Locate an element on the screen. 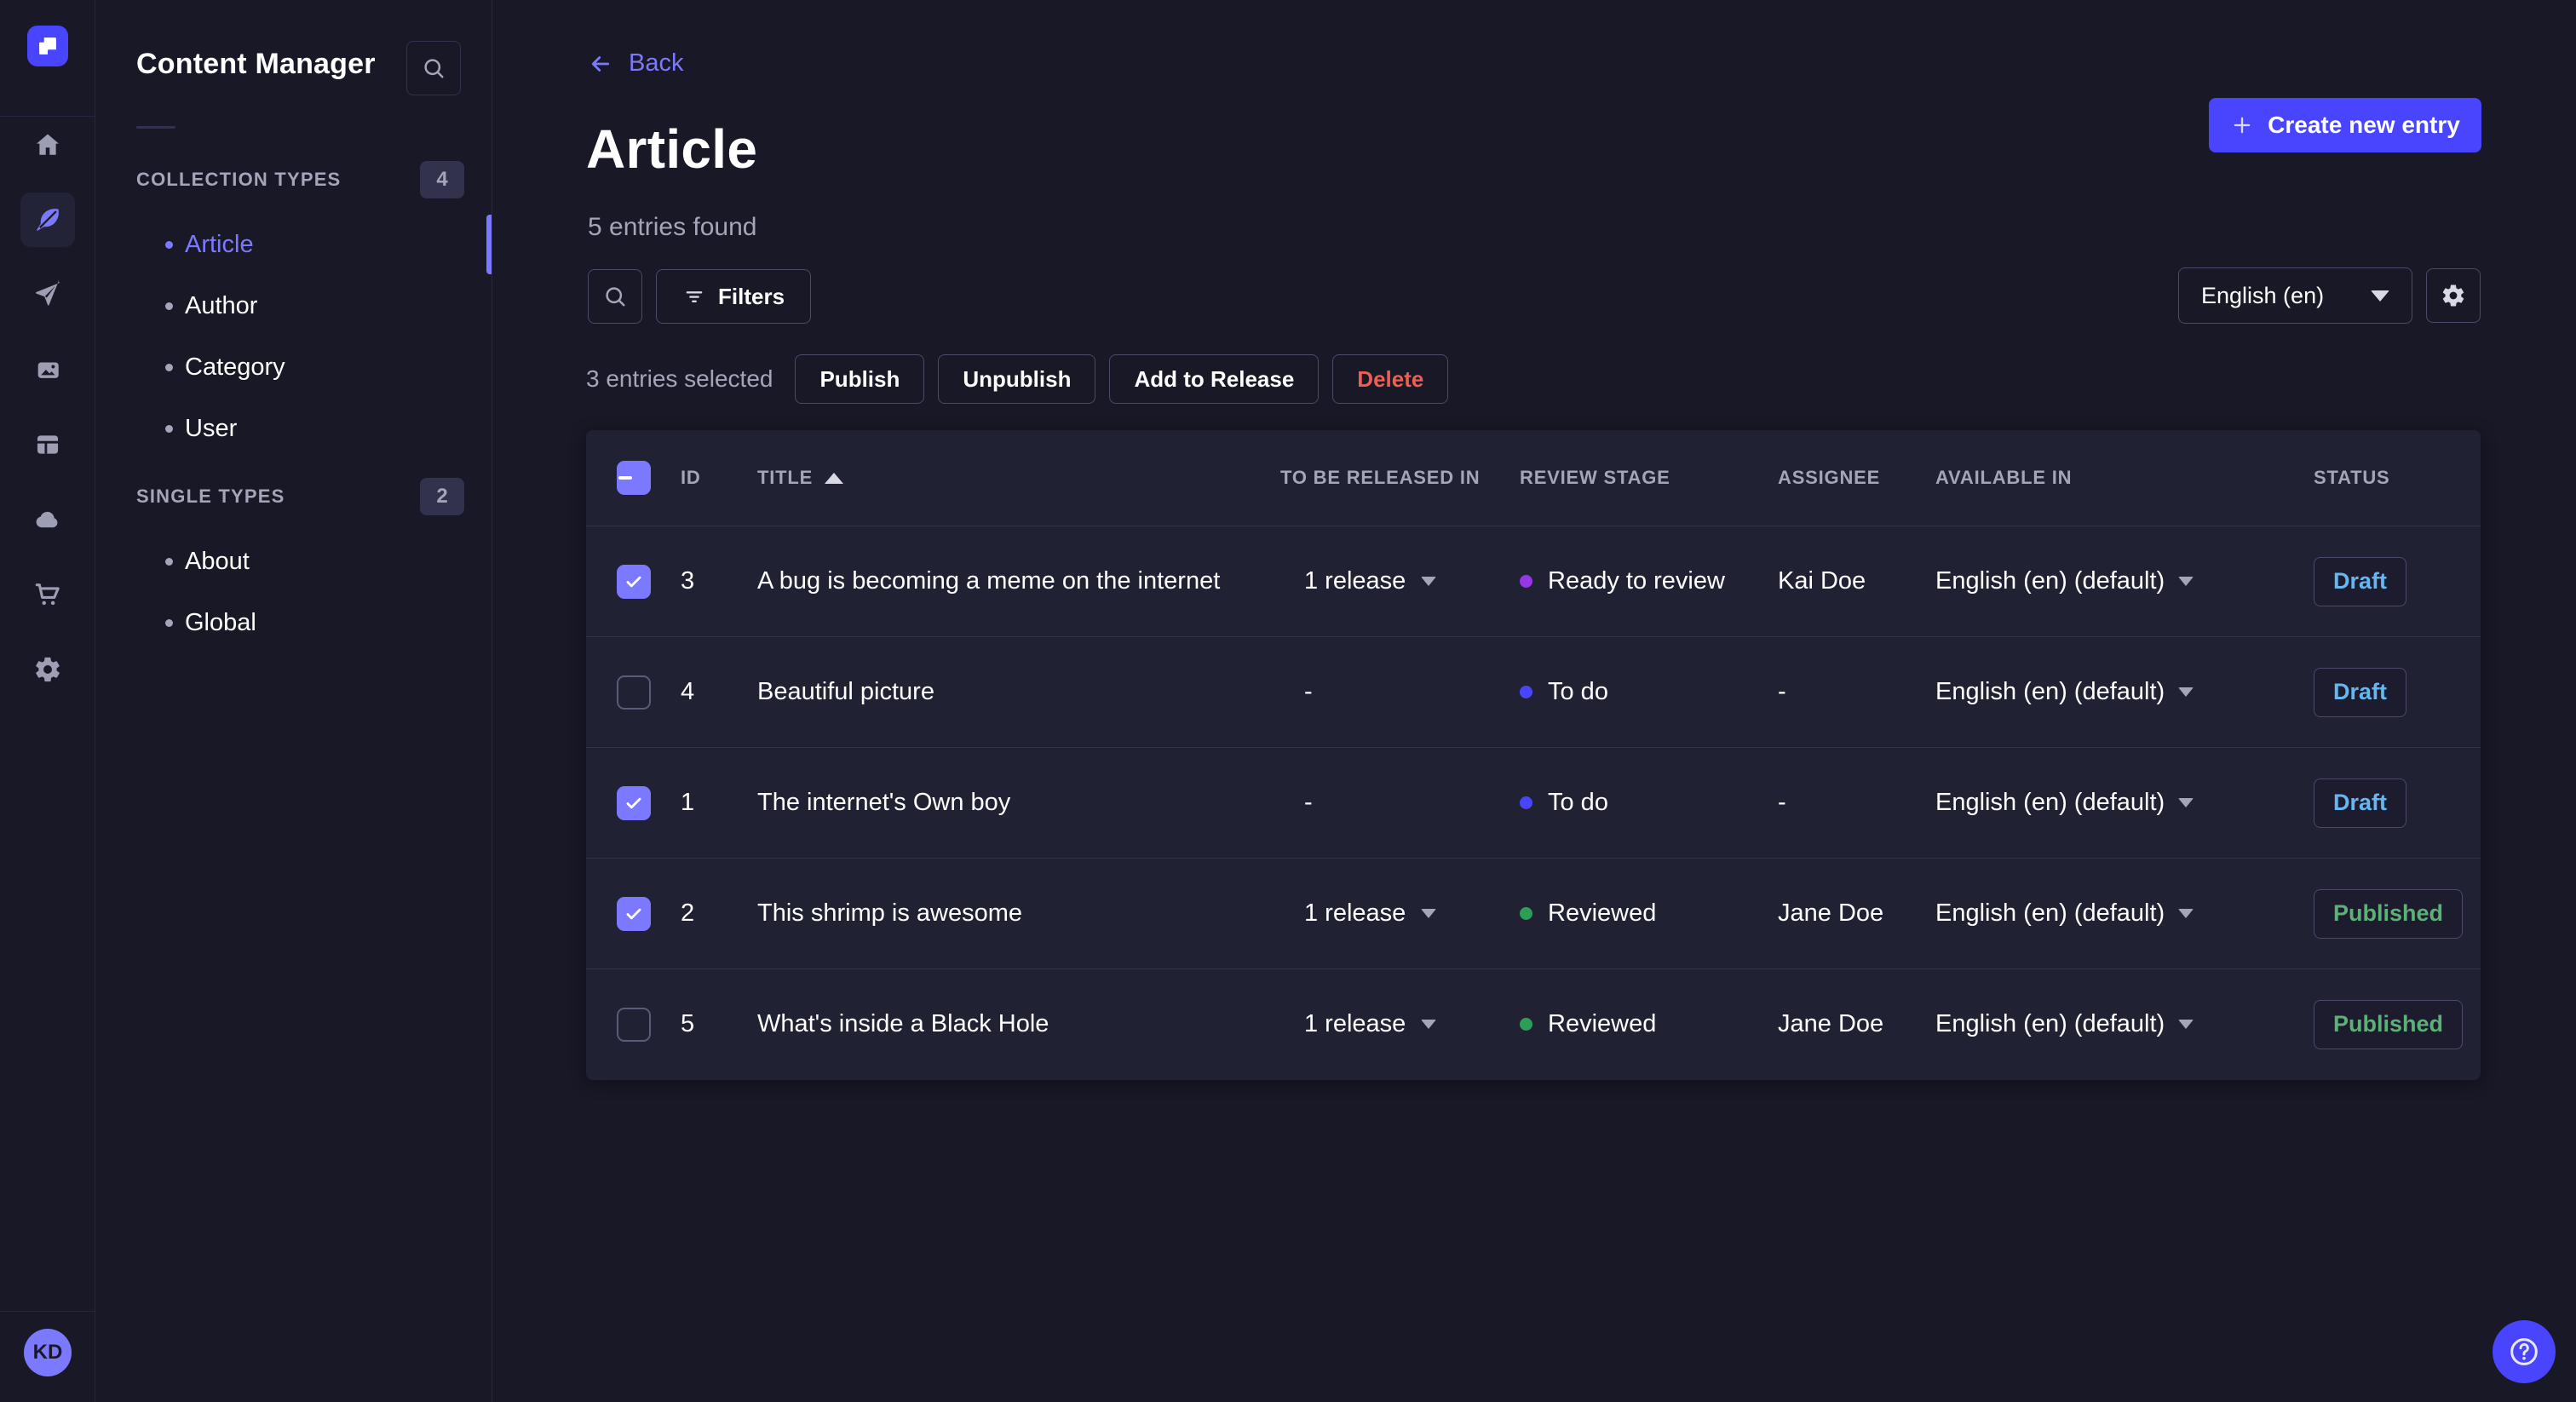 This screenshot has width=2576, height=1402. cell-title: A bug is becoming a meme on the internet is located at coordinates (989, 581).